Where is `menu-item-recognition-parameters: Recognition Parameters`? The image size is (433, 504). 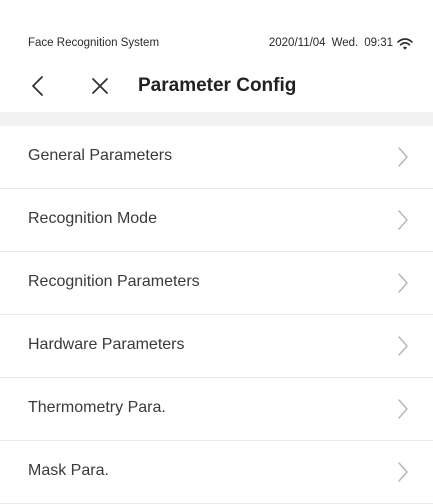 menu-item-recognition-parameters: Recognition Parameters is located at coordinates (216, 283).